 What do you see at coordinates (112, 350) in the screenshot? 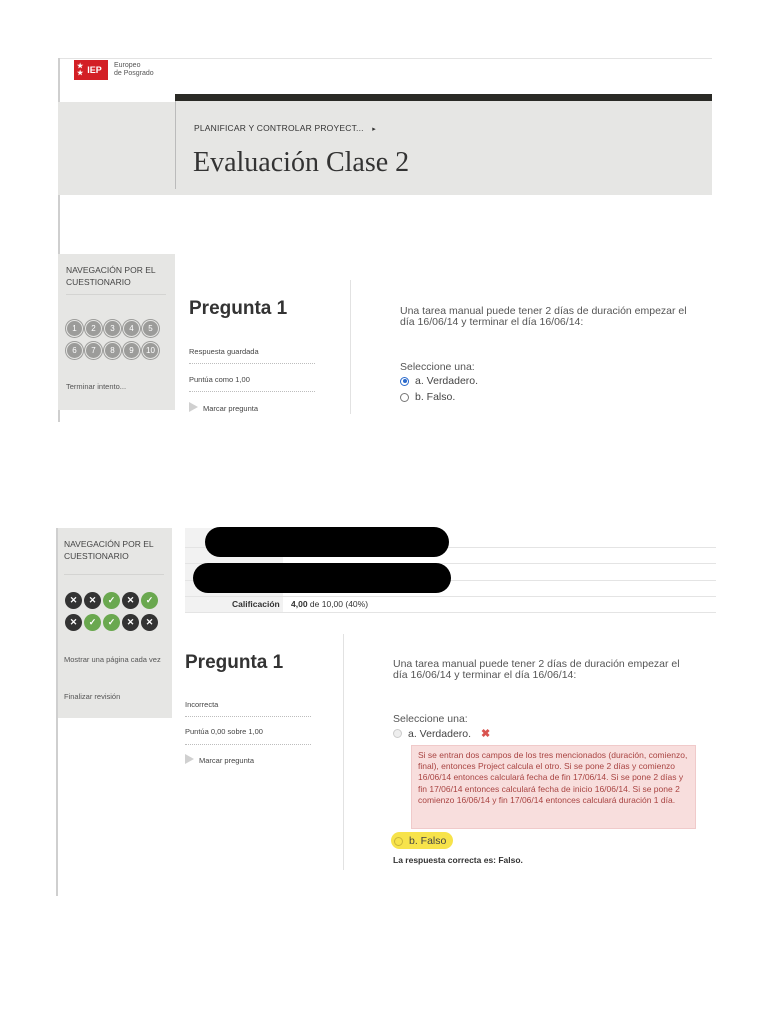
I see `question-button-8: 8` at bounding box center [112, 350].